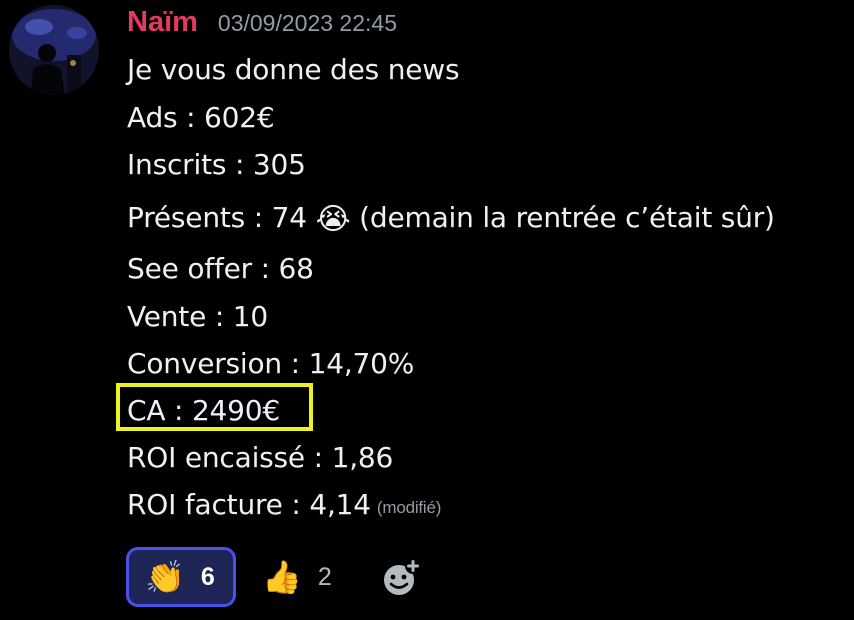  I want to click on thumbs-up-emoji-icon: 👍, so click(282, 577).